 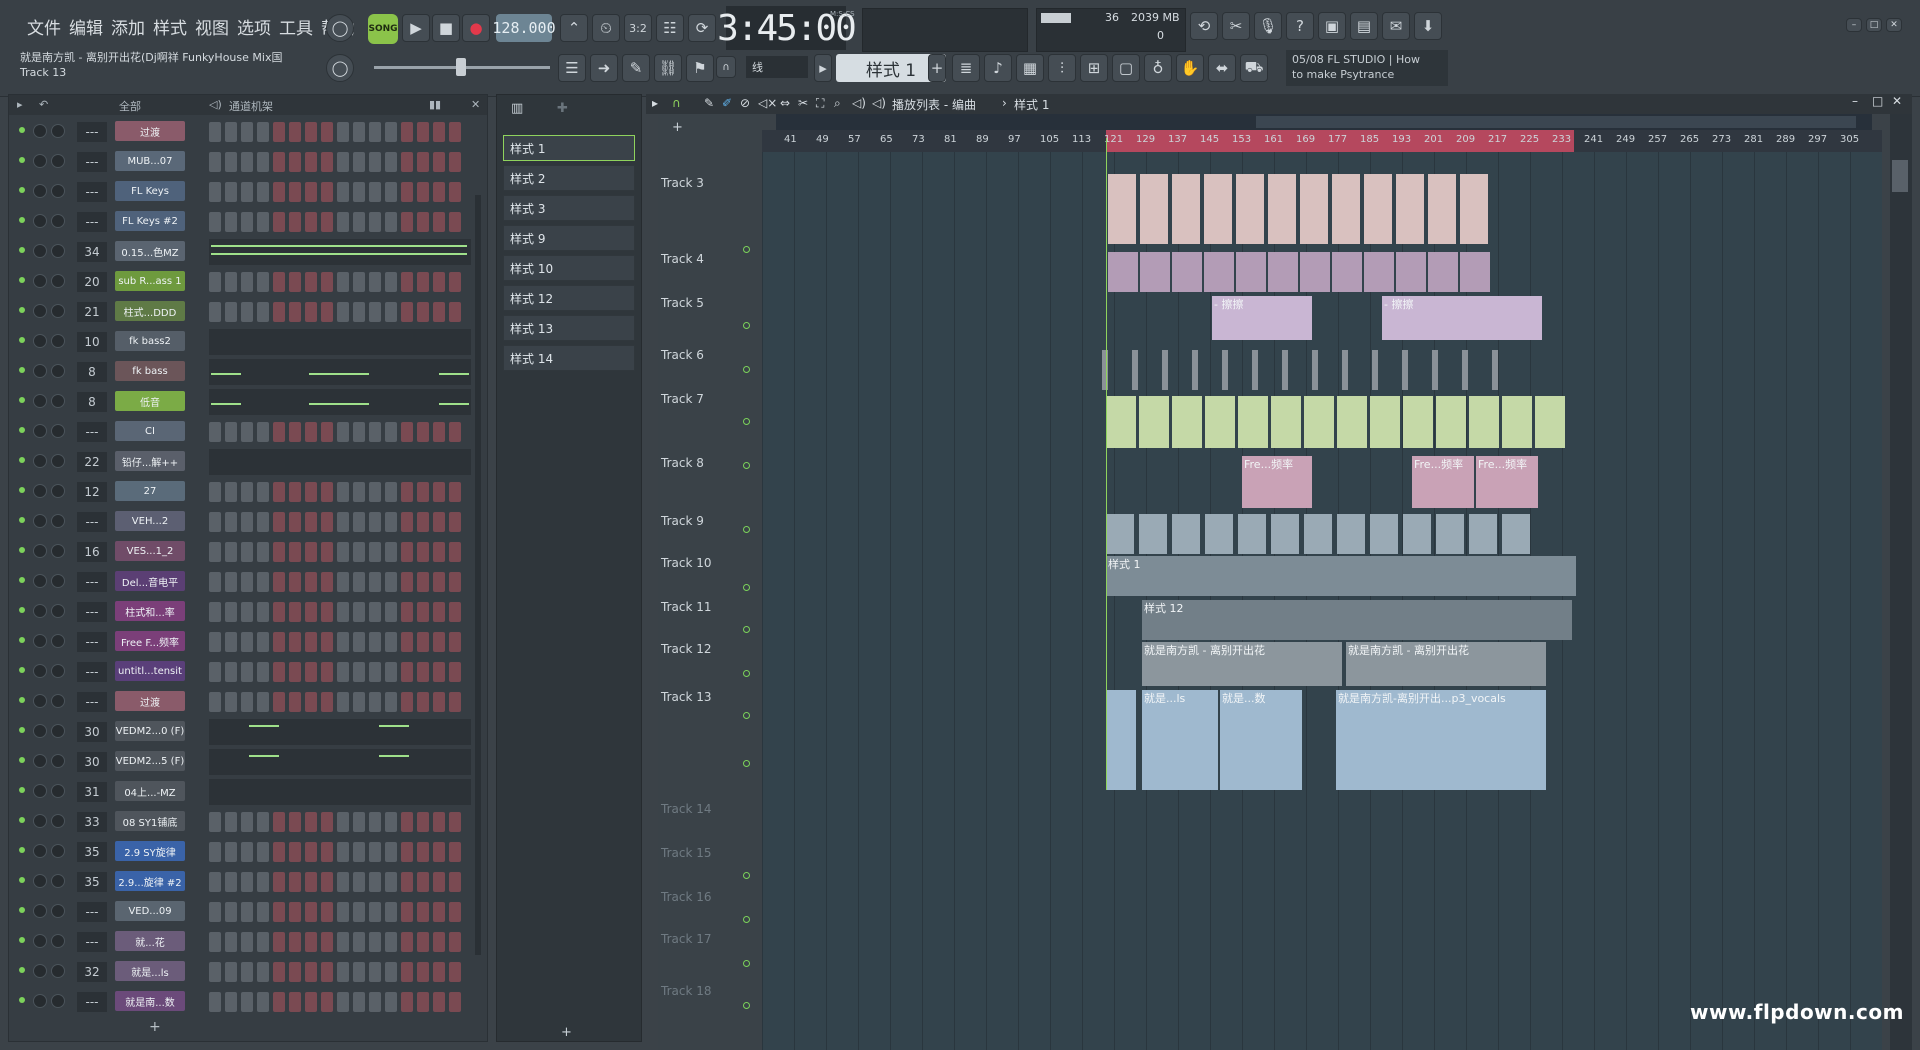 I want to click on slip-tool-icon: ⇔, so click(x=785, y=103).